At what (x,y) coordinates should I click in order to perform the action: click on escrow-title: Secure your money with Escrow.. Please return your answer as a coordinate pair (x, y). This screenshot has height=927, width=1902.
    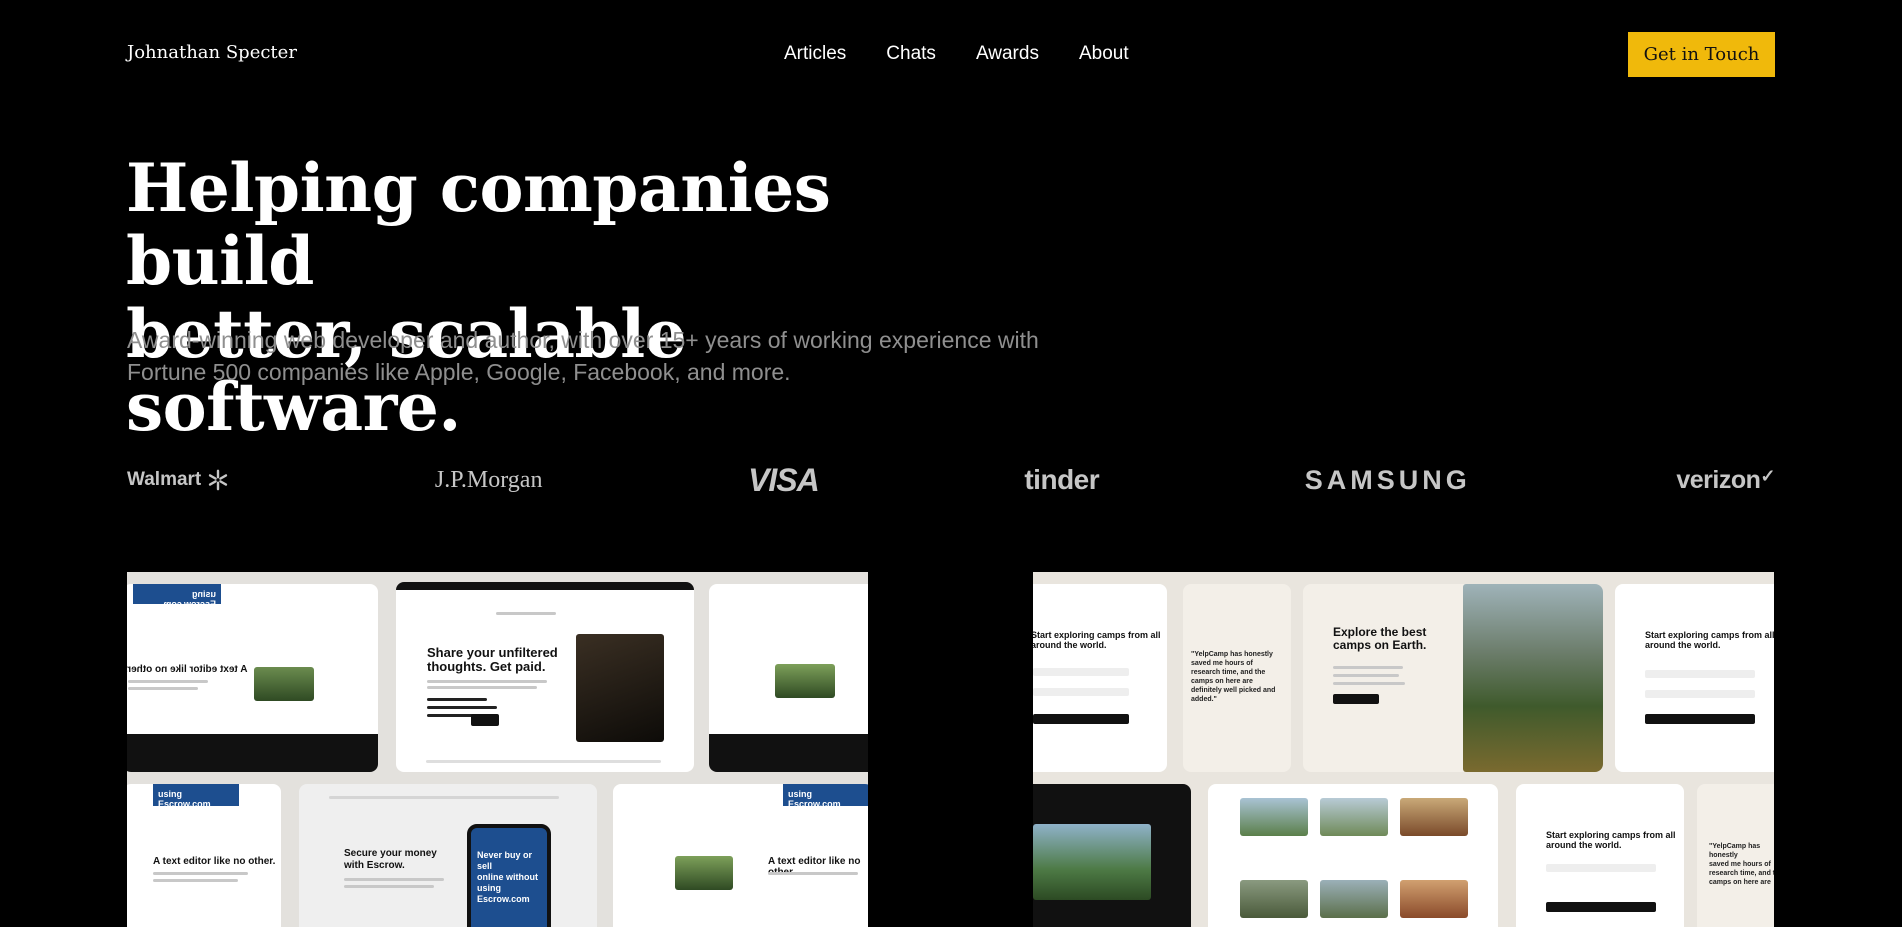
    Looking at the image, I should click on (390, 860).